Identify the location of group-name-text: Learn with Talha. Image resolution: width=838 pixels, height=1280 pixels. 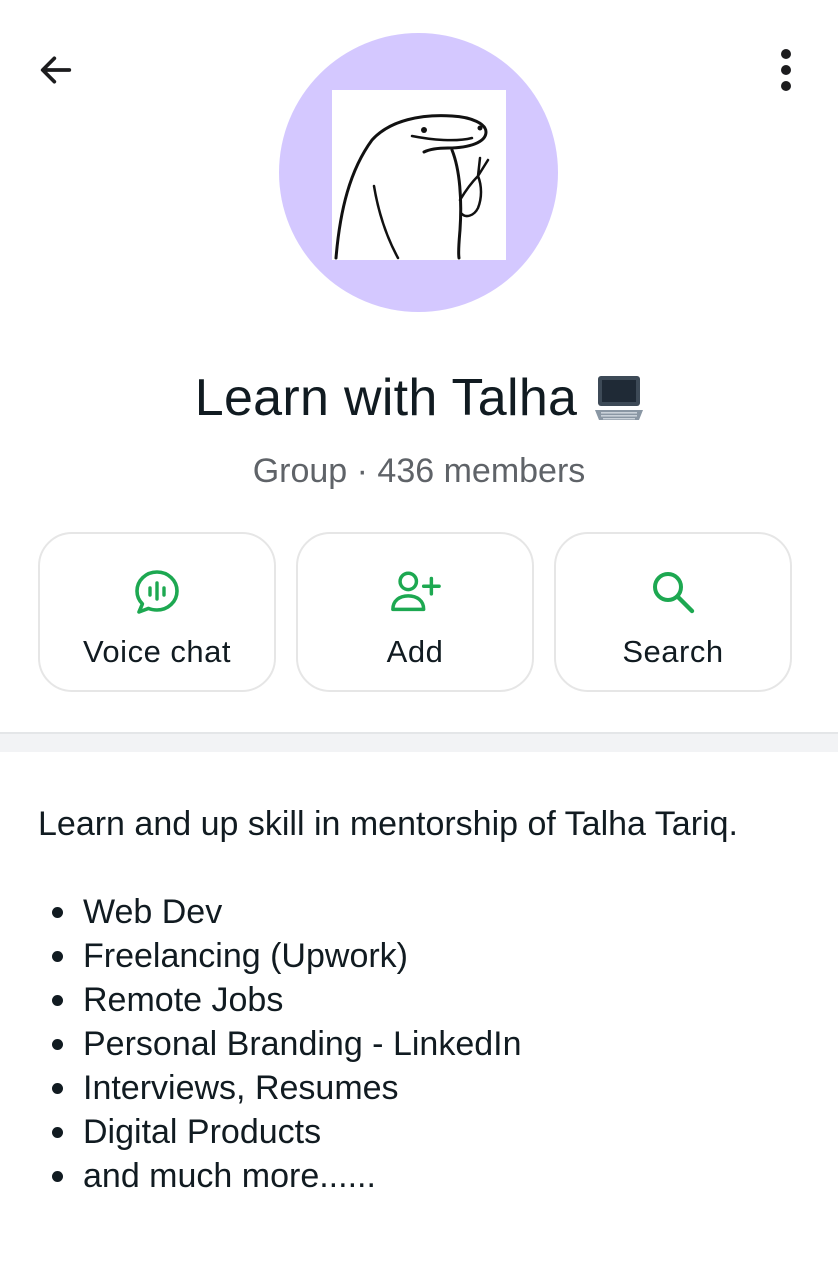
(386, 398).